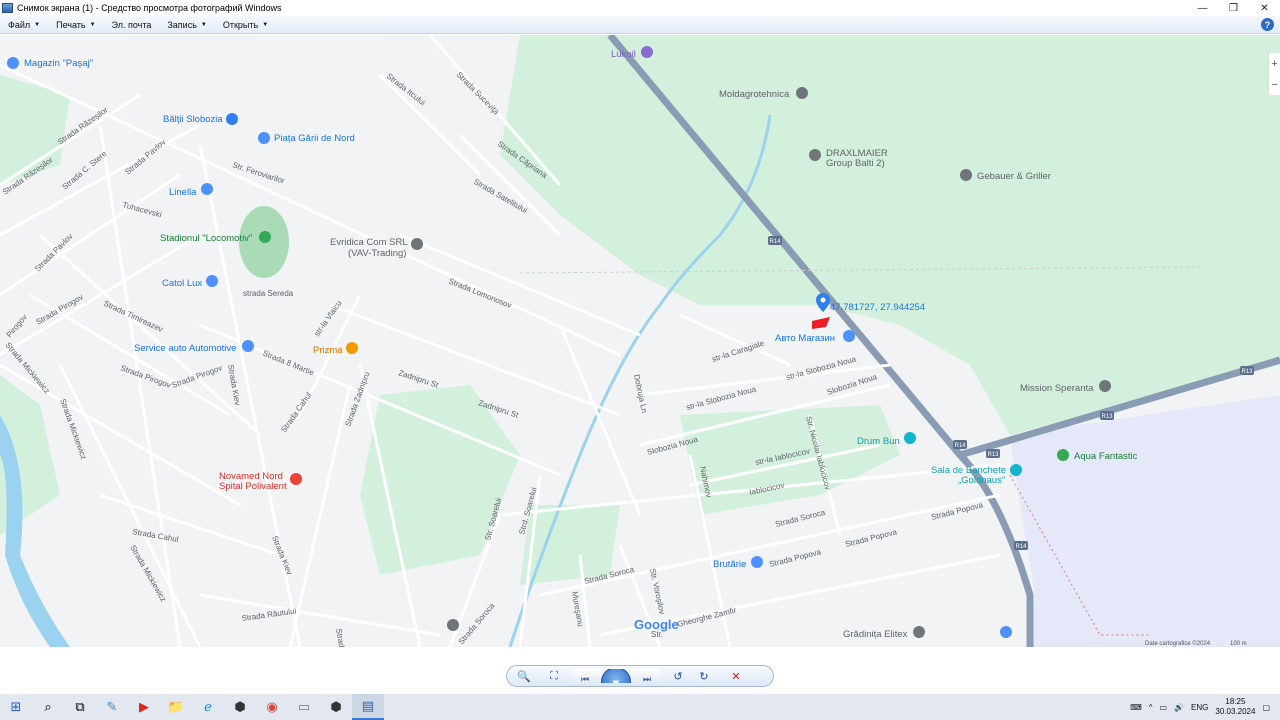 This screenshot has width=1280, height=720. Describe the element at coordinates (176, 707) in the screenshot. I see `file-explorer-icon: 📁` at that location.